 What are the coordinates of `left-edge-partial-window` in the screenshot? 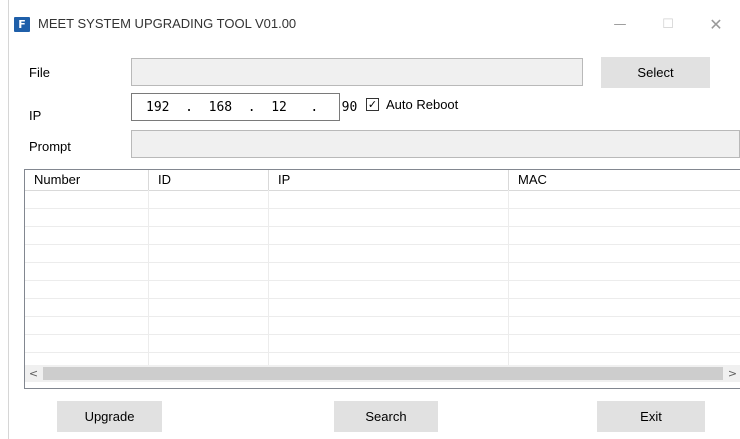 It's located at (5, 219).